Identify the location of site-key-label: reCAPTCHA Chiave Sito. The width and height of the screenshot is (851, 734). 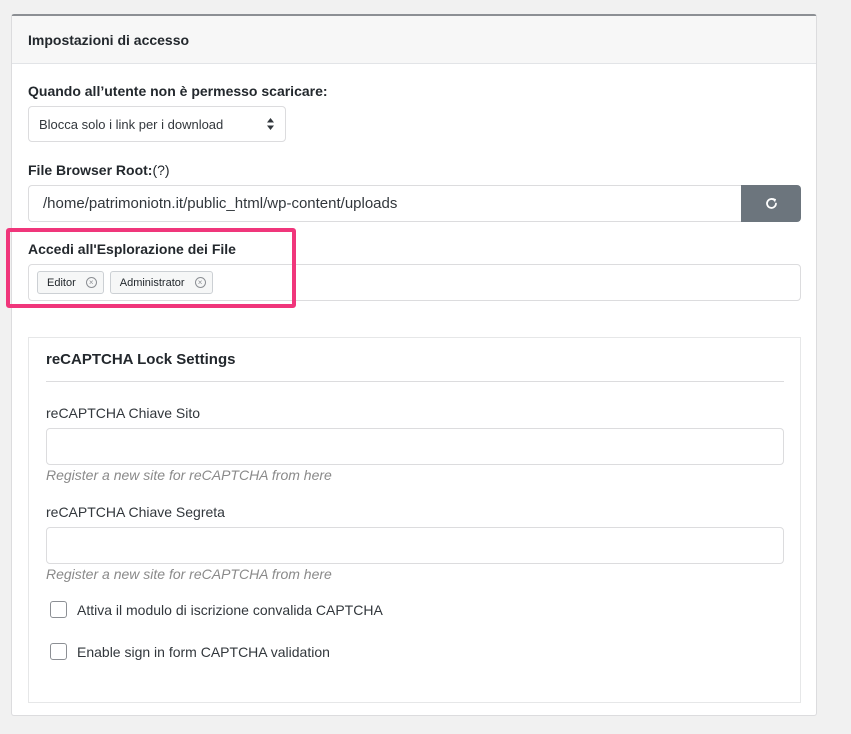
(123, 413).